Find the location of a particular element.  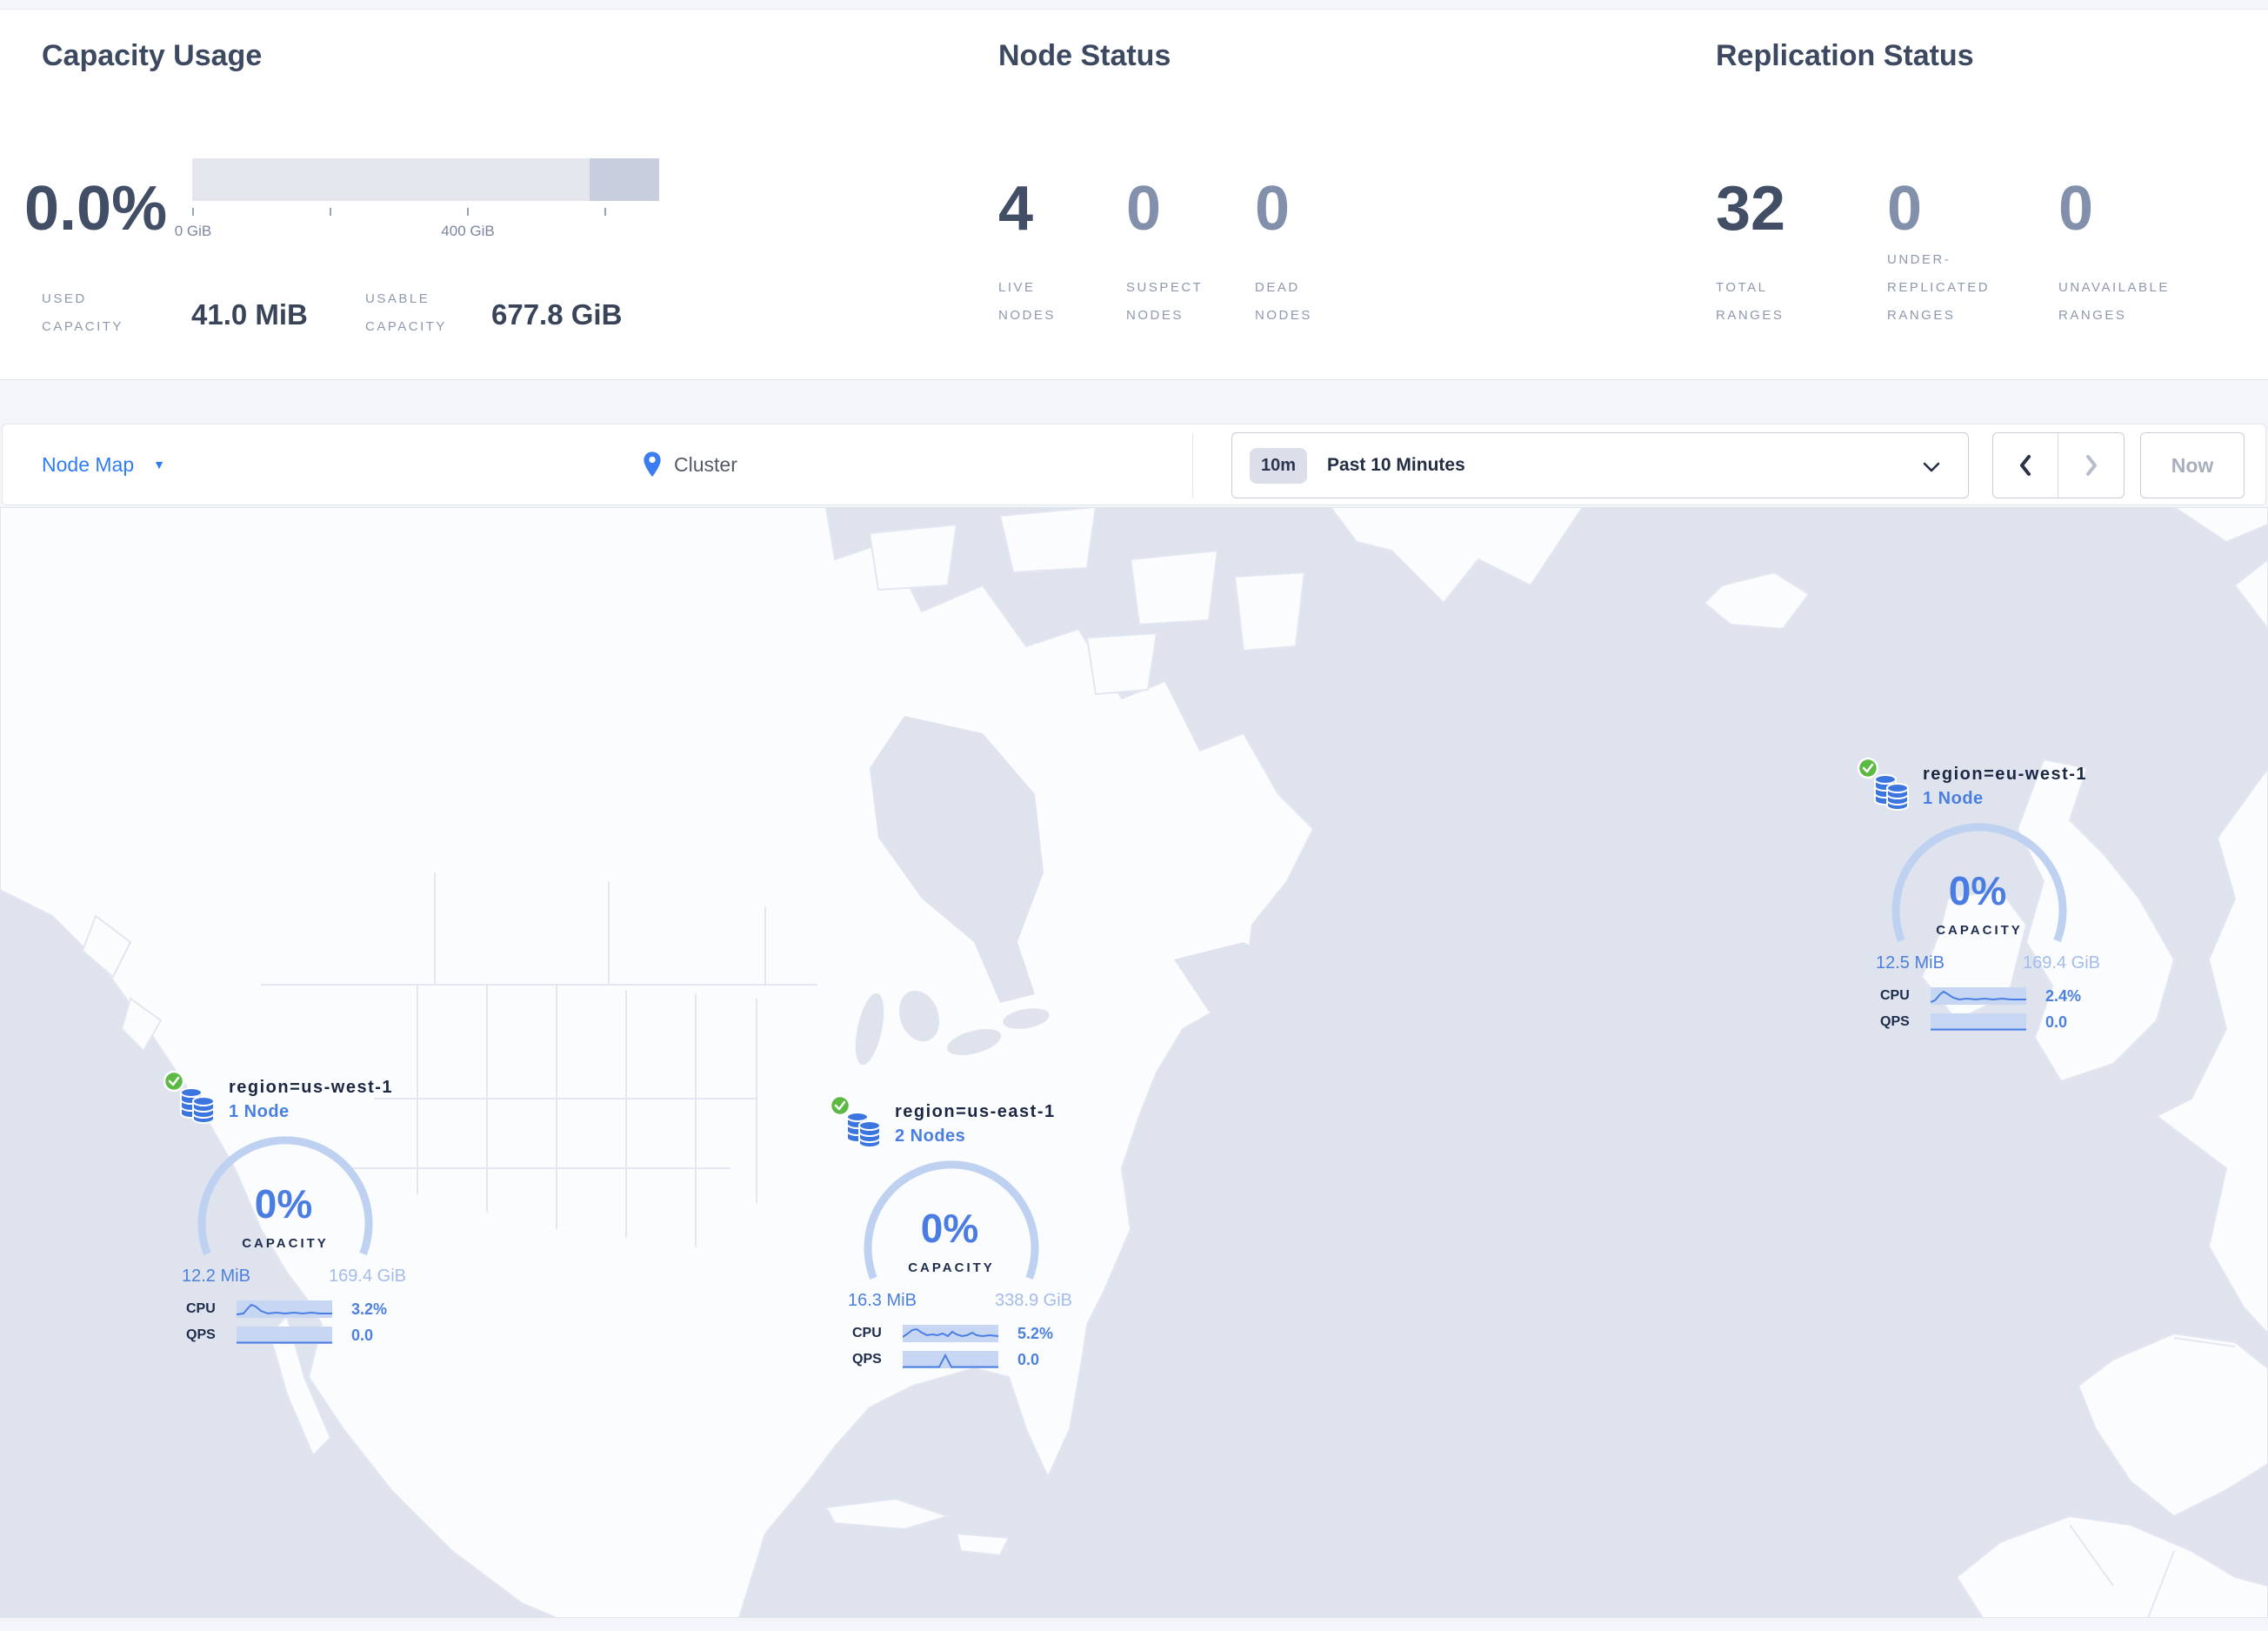

suspect-nodes-label: SUSPECT NODES is located at coordinates (1165, 301).